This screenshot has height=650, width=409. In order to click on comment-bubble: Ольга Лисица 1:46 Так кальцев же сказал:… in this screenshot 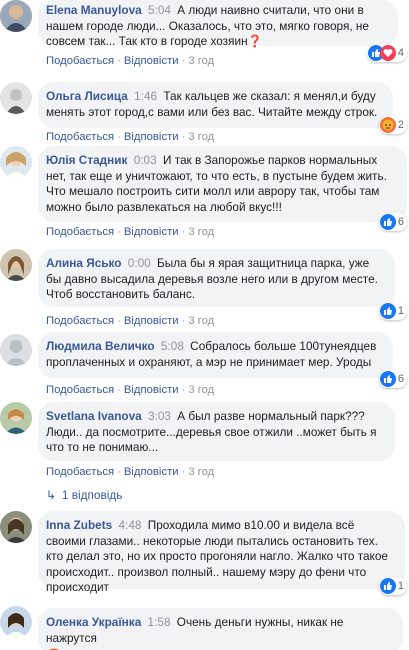, I will do `click(215, 105)`.